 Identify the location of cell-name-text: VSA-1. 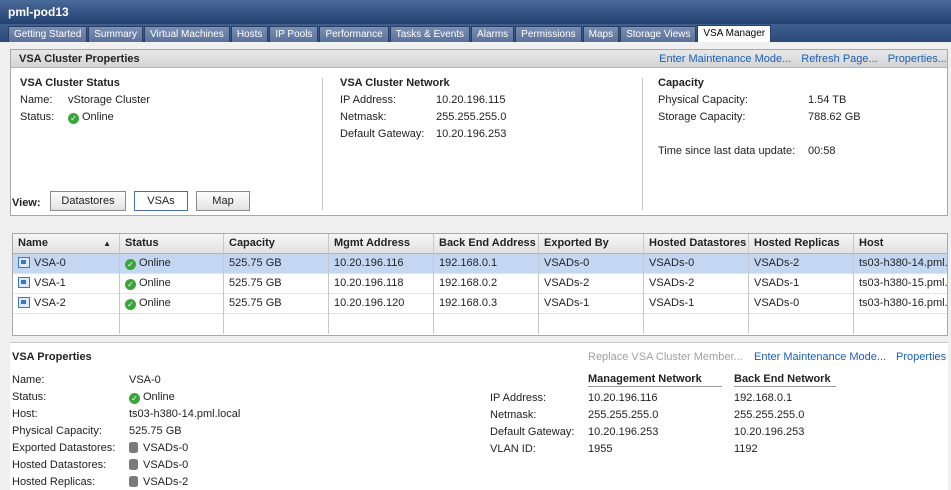
(50, 283).